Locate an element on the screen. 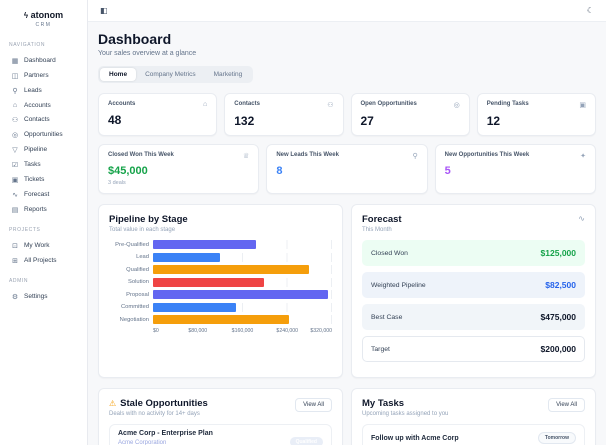 This screenshot has width=606, height=445. sidebar-item-label: Tickets is located at coordinates (34, 179).